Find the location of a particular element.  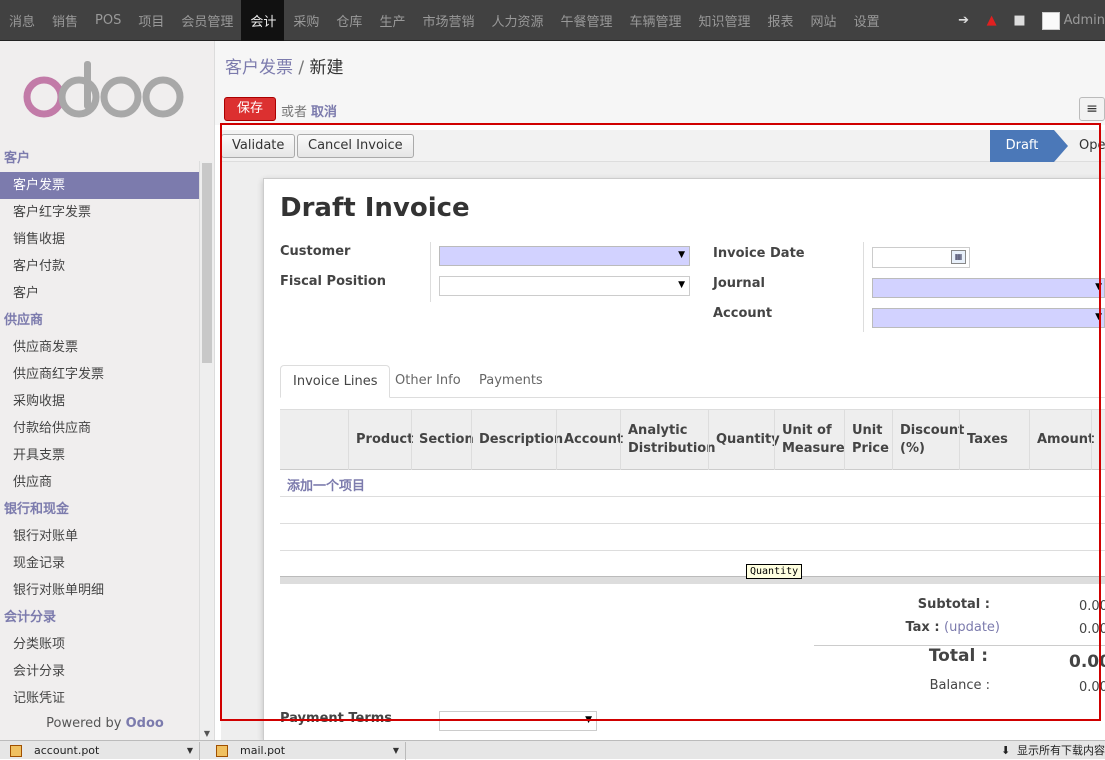

tab-payments: Payments is located at coordinates (511, 381).